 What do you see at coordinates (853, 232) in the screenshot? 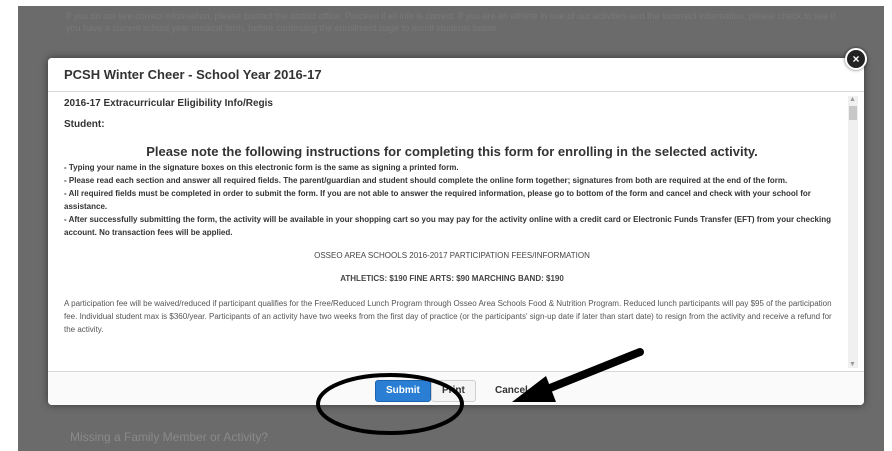
I see `modal-scrollbar: ▲ ▼` at bounding box center [853, 232].